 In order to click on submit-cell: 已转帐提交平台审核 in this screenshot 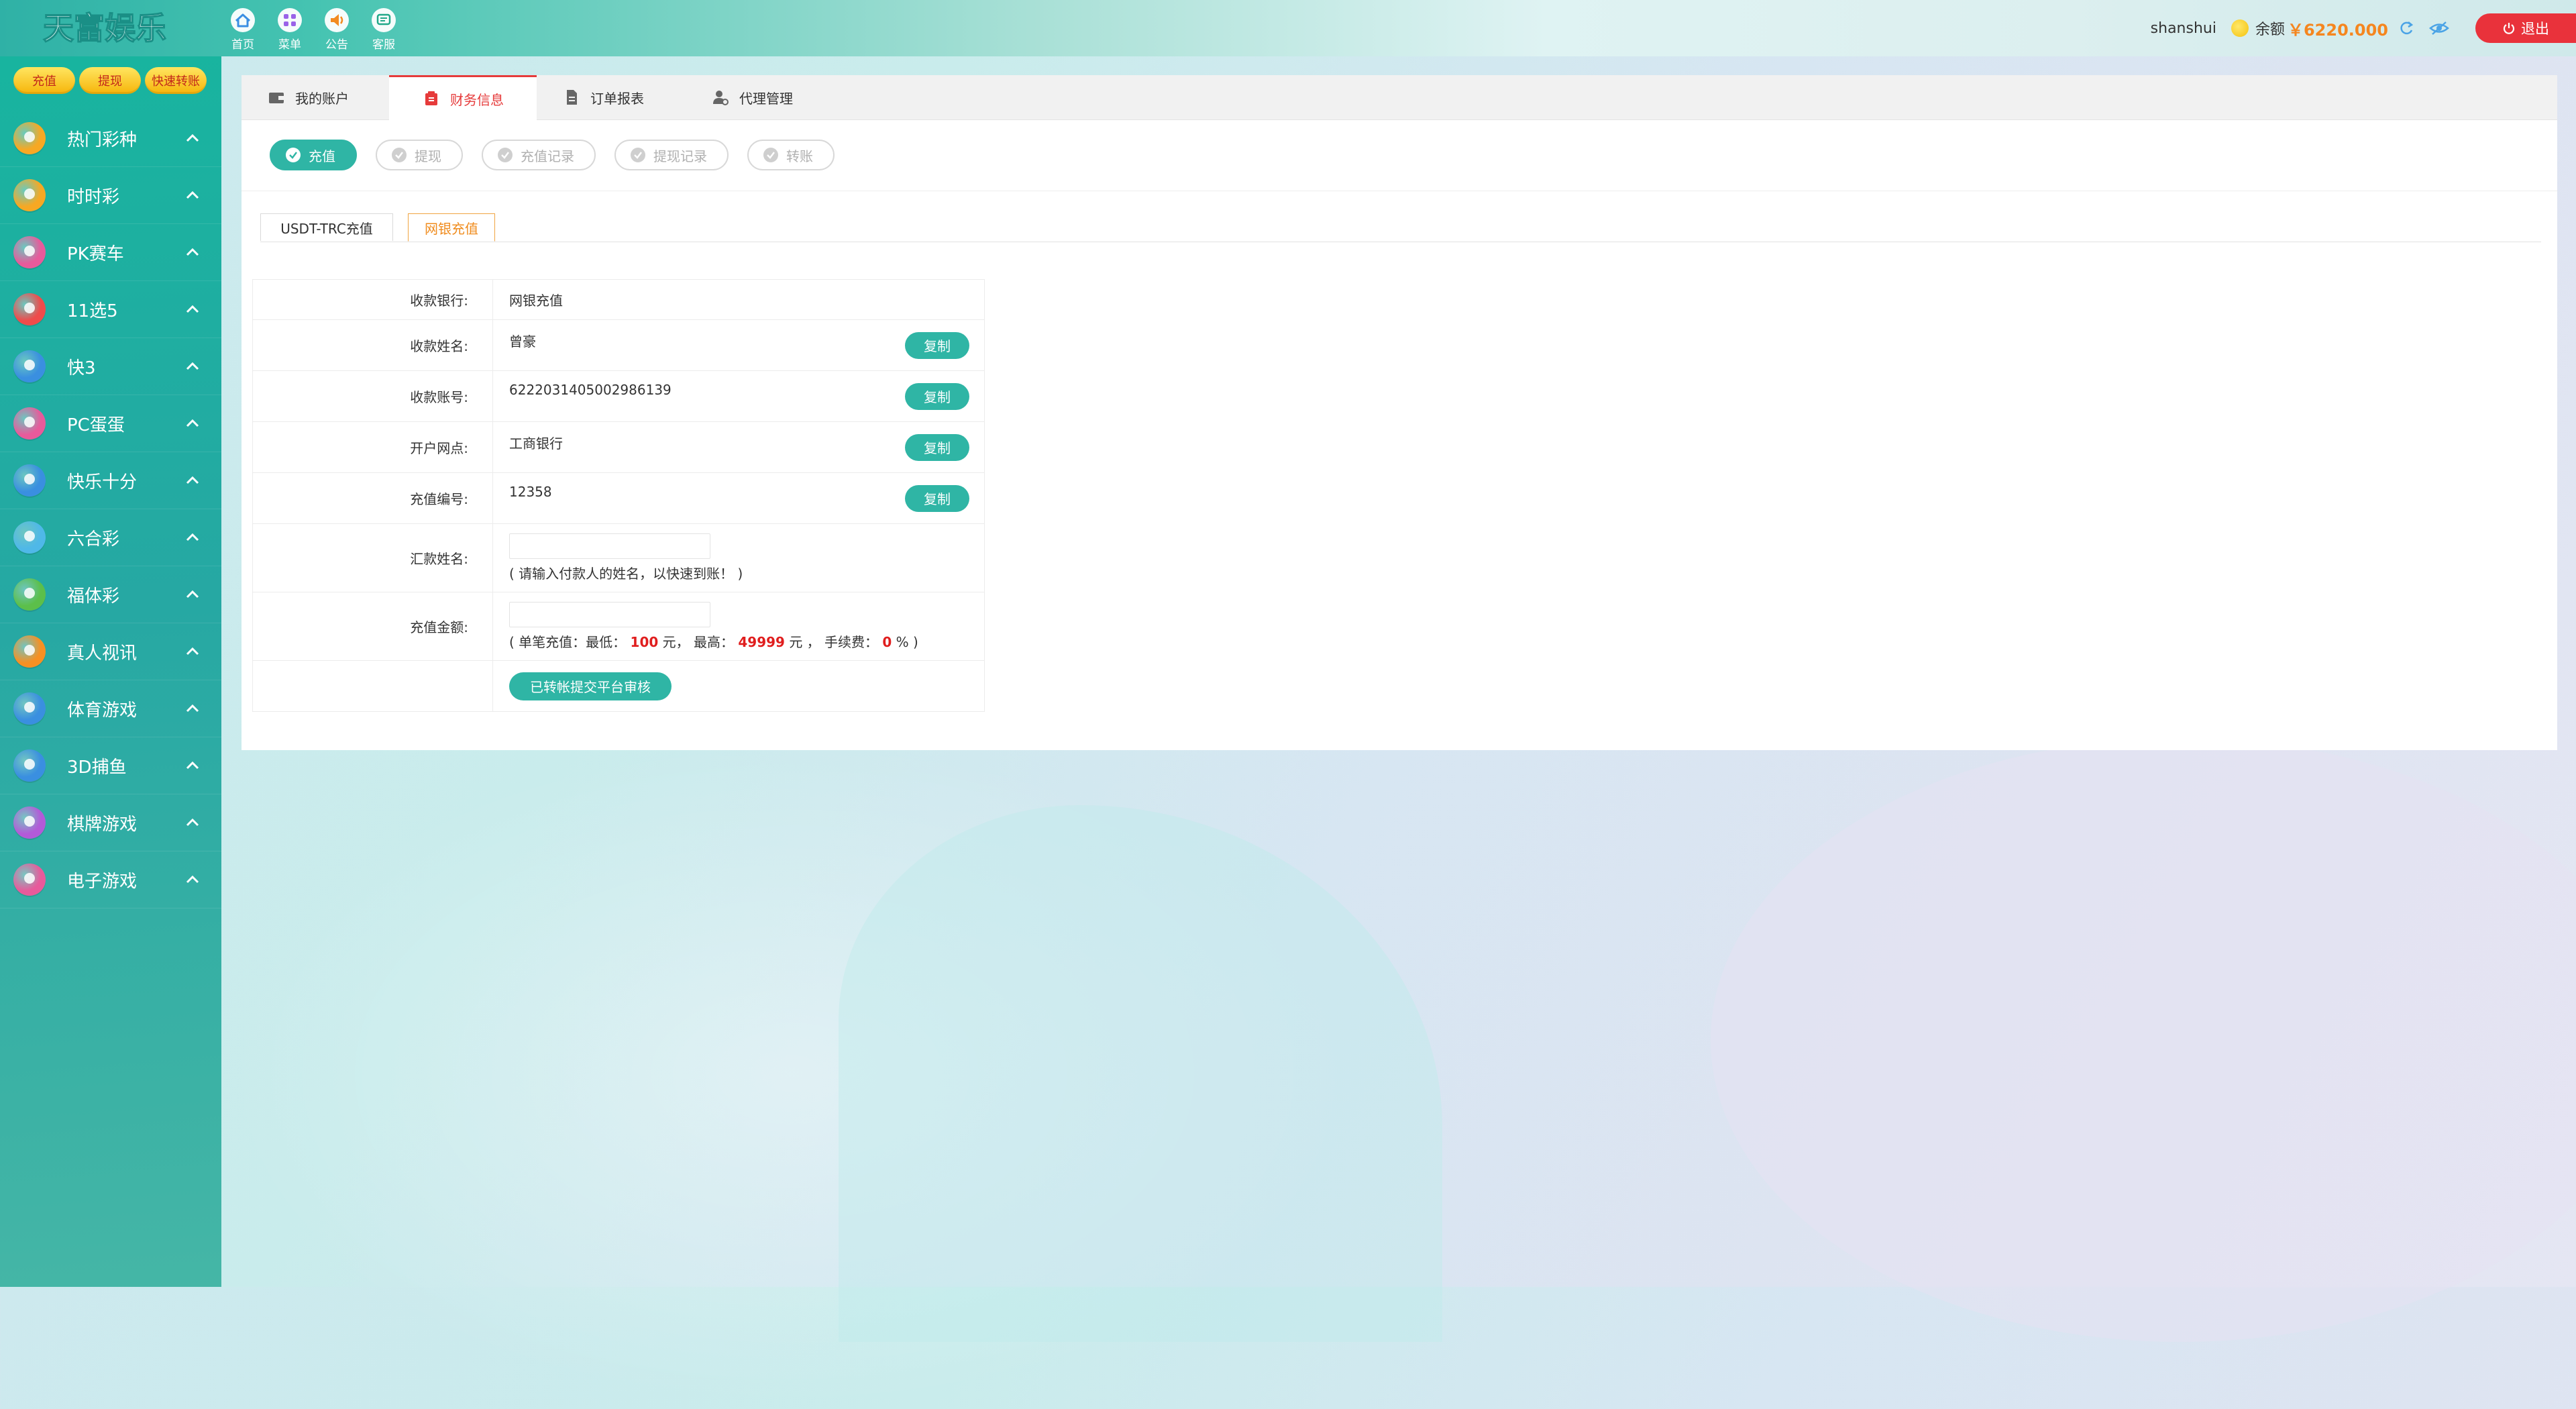, I will do `click(738, 686)`.